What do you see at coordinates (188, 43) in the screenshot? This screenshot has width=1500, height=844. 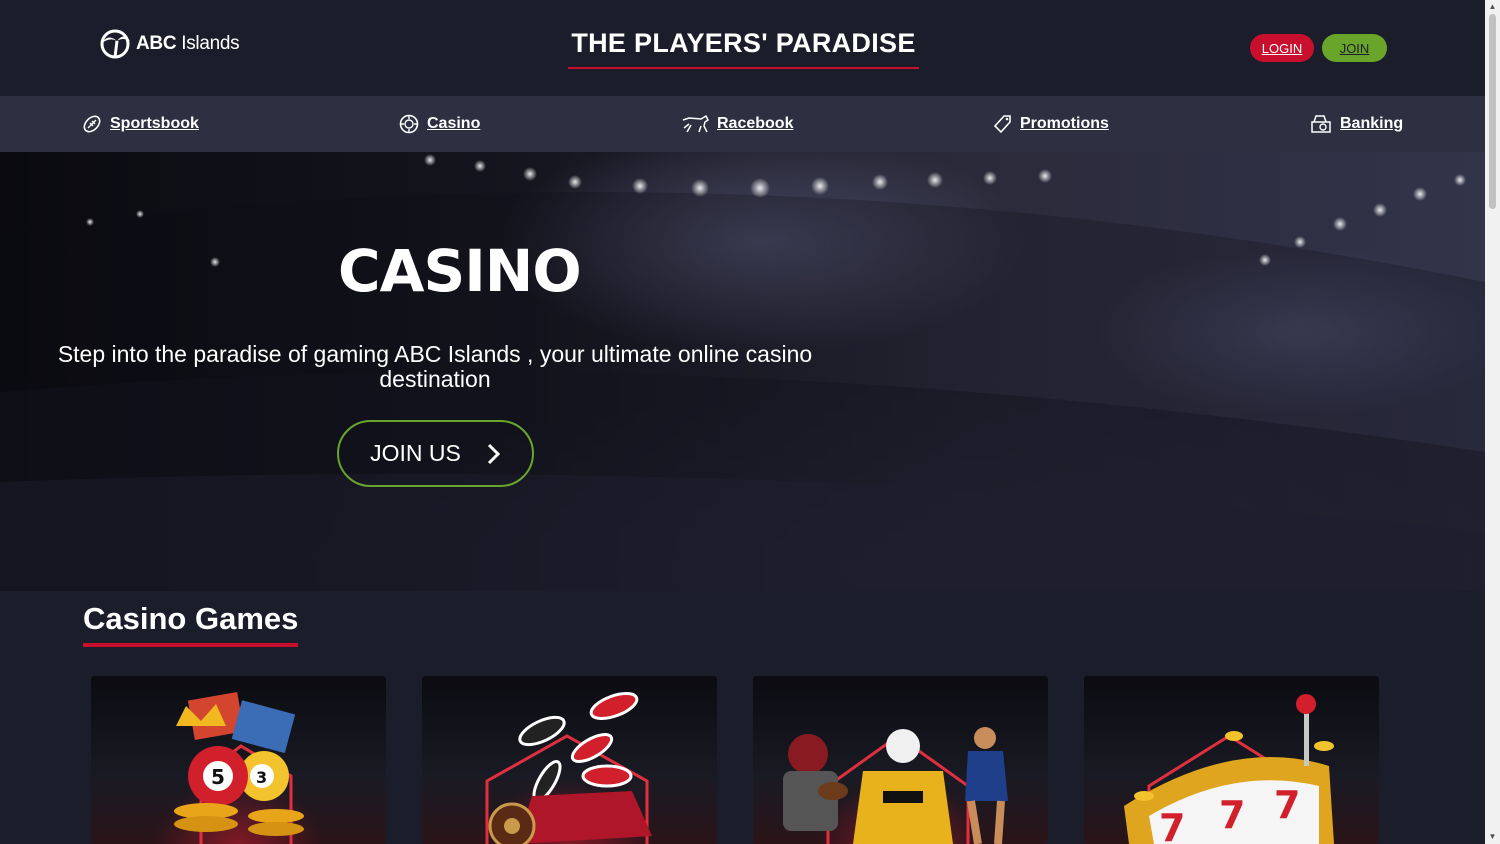 I see `logo-text: ABC Islands` at bounding box center [188, 43].